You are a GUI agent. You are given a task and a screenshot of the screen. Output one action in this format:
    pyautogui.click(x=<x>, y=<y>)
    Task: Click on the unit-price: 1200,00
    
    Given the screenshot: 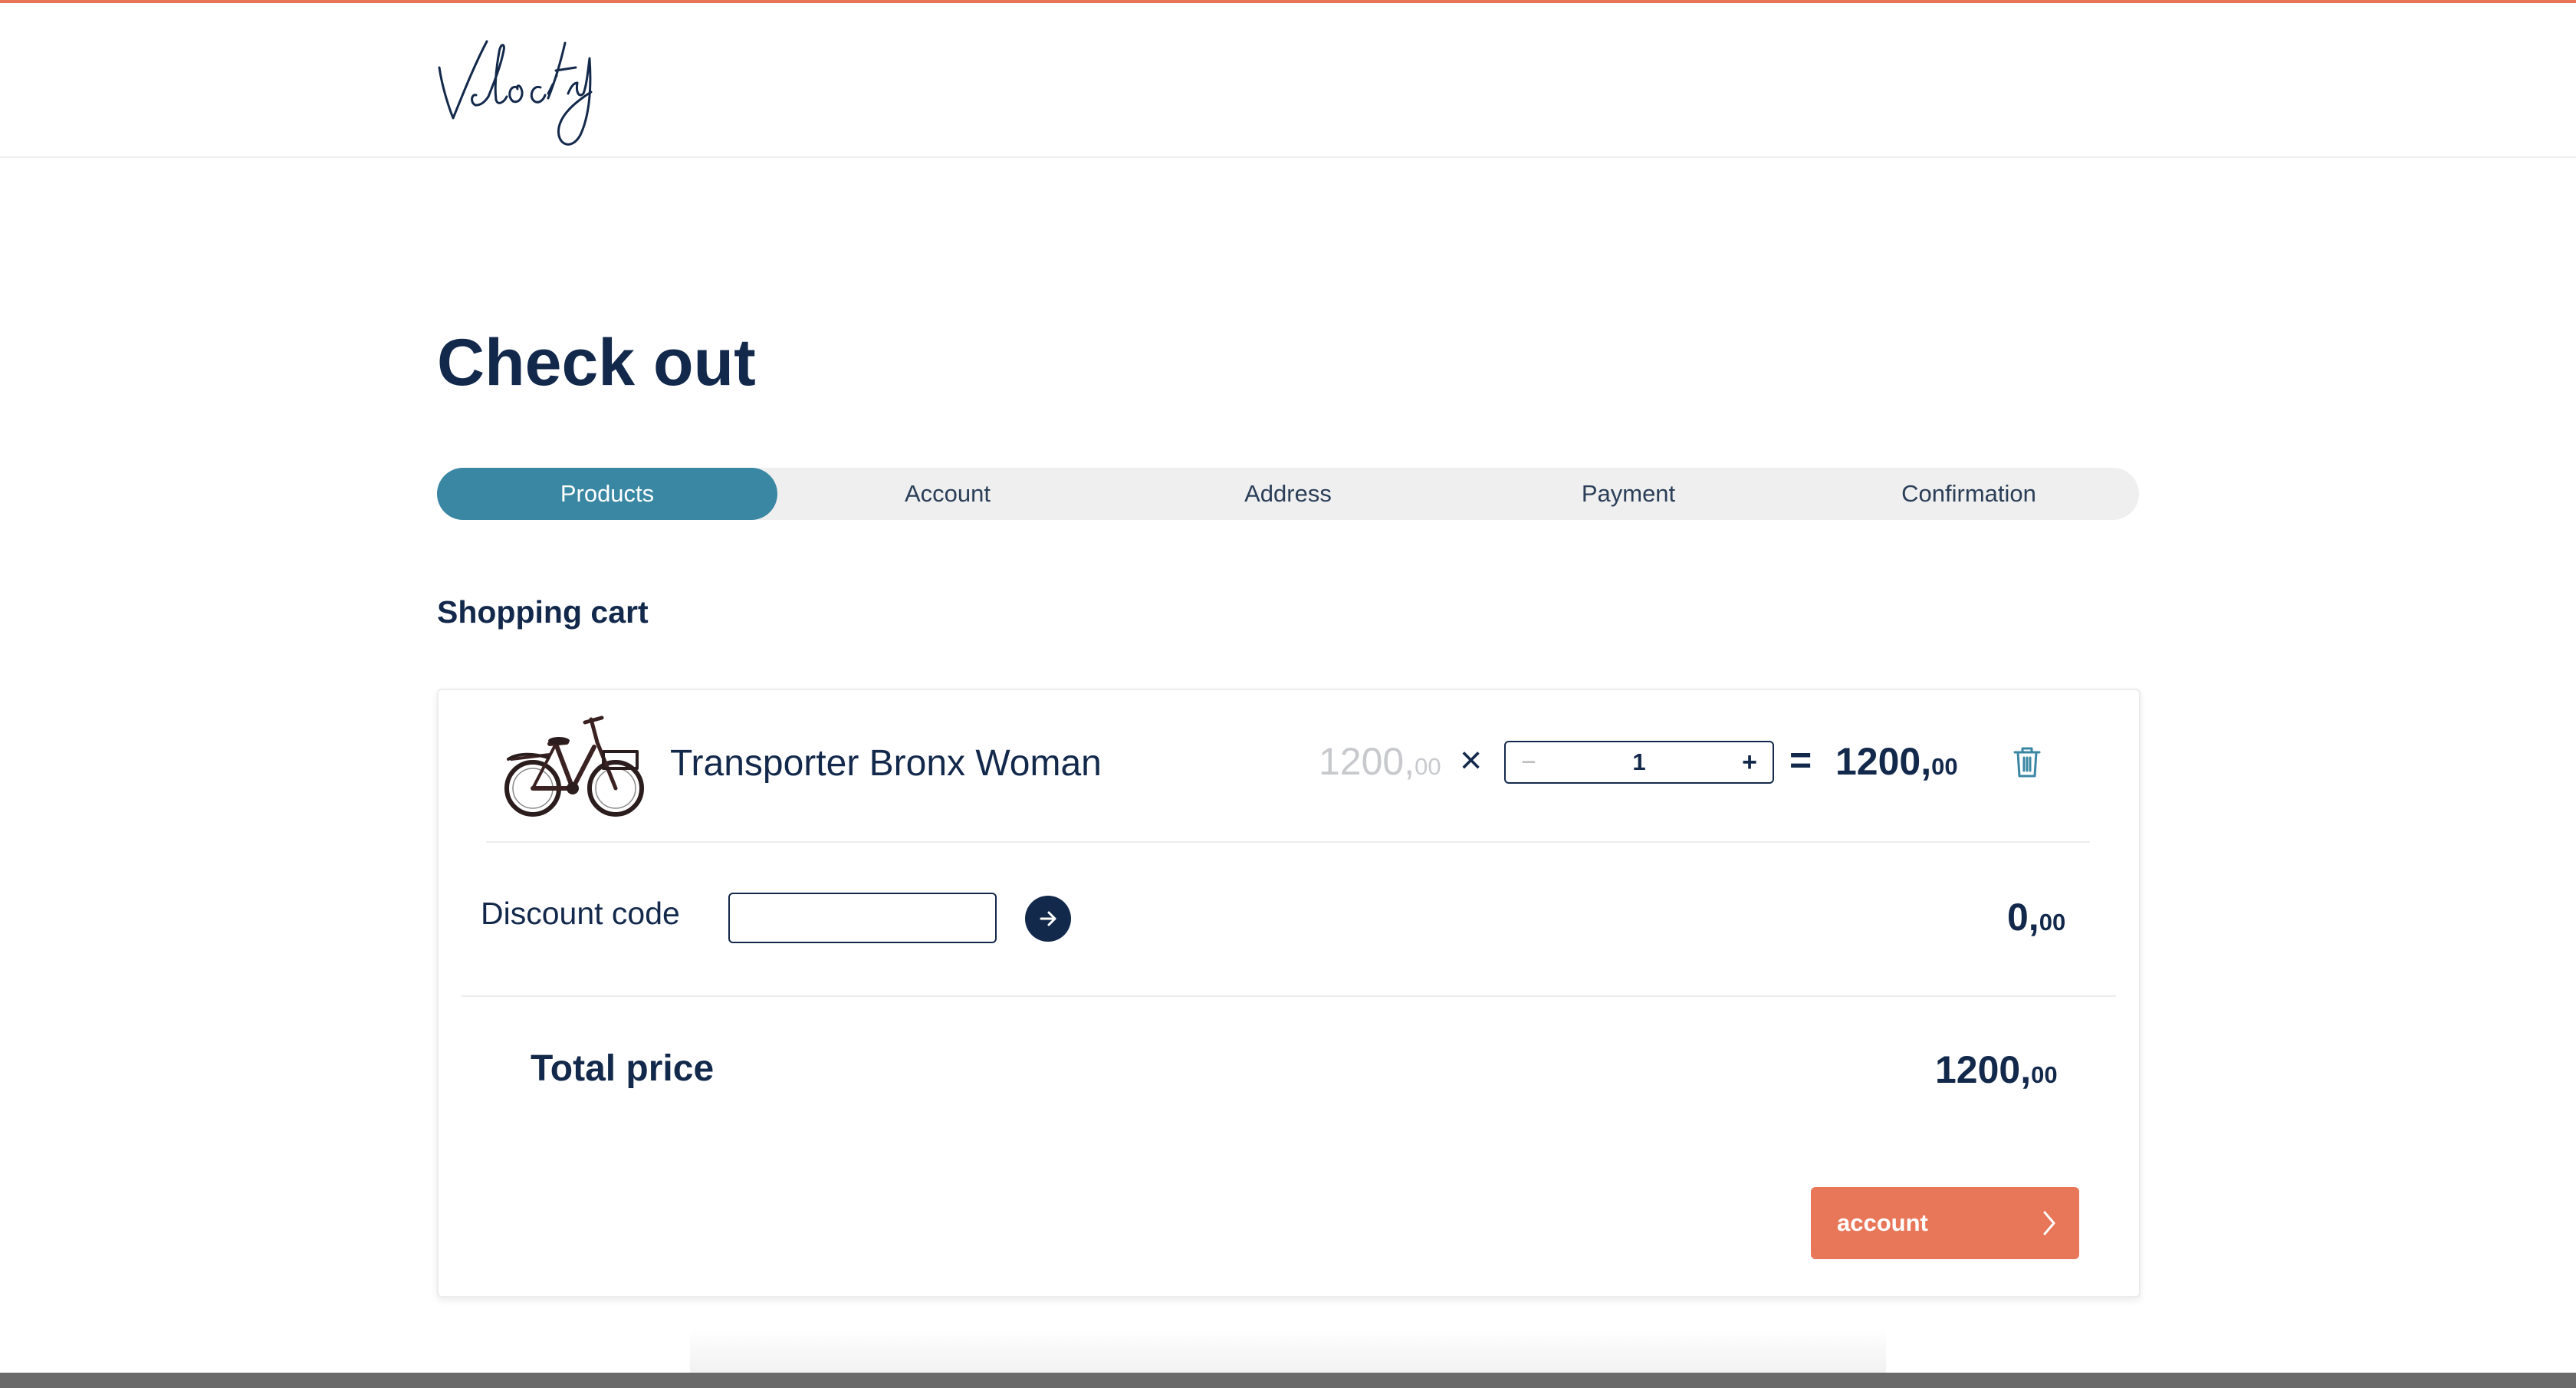 What is the action you would take?
    pyautogui.click(x=1380, y=761)
    